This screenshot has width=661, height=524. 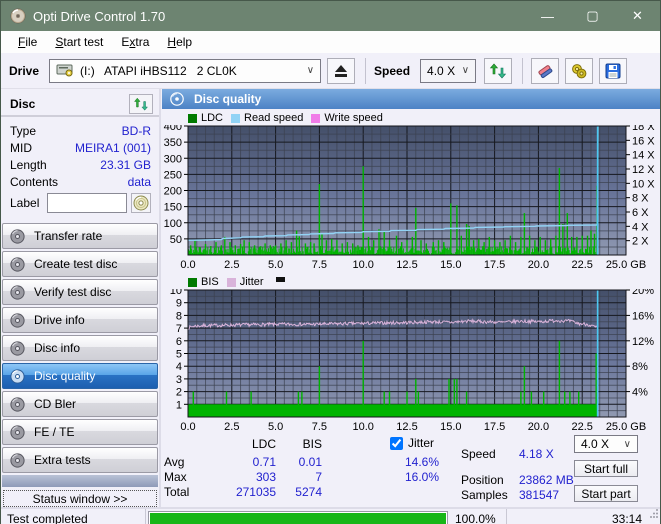 I want to click on sidebar-item-create-test-disc: Create test disc, so click(x=80, y=264).